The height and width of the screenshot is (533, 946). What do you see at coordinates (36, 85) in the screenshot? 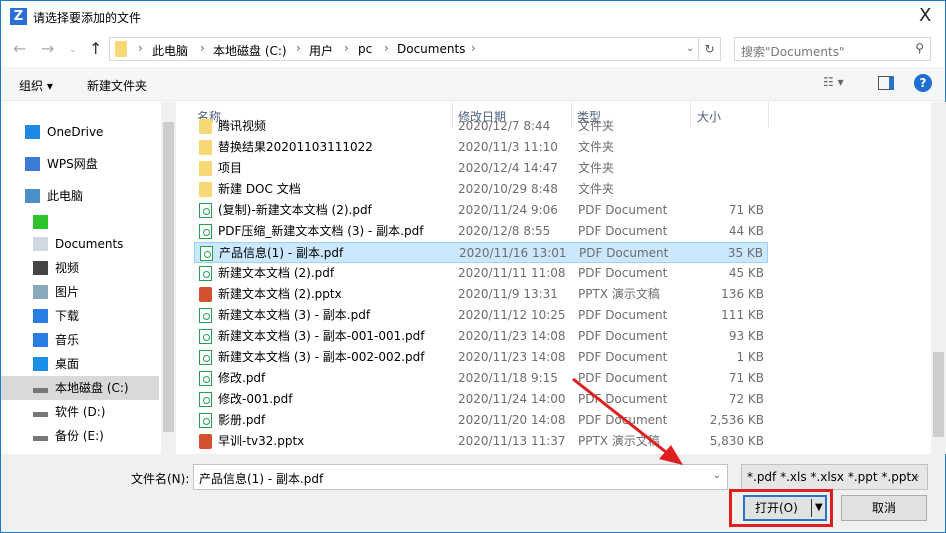
I see `organize-button: 组织 ▾` at bounding box center [36, 85].